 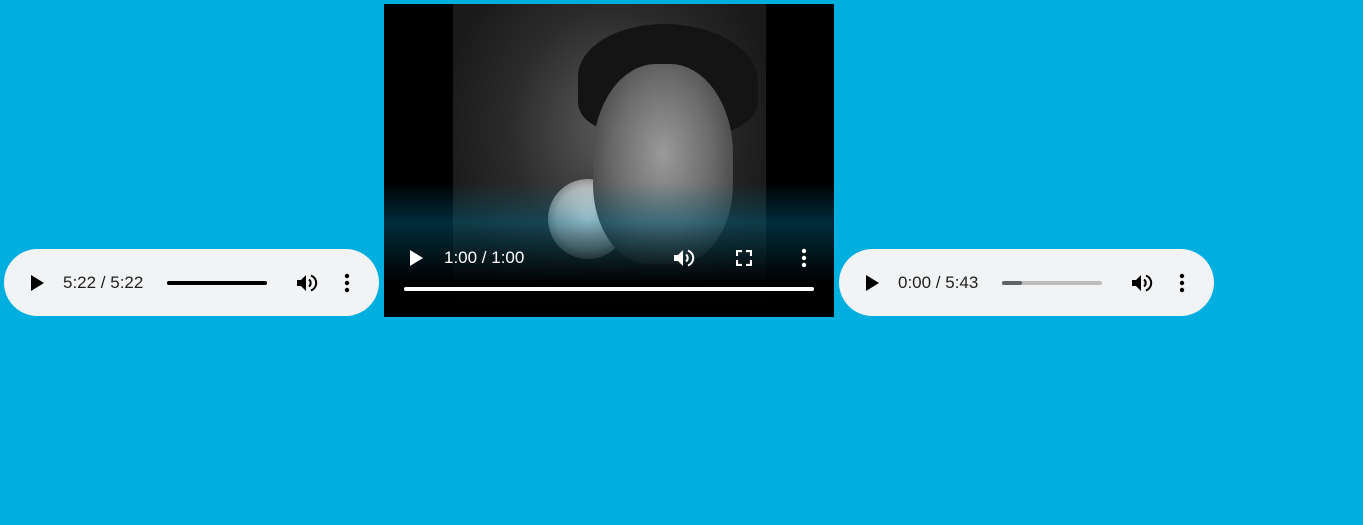 What do you see at coordinates (609, 258) in the screenshot?
I see `video-controls: 1:00 / 1:00` at bounding box center [609, 258].